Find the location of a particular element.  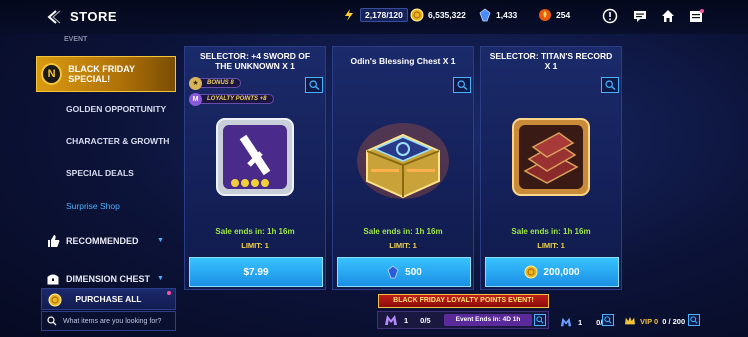

top-bar: STORE 2,178/120 + 6,535,322 1,433 254 is located at coordinates (374, 17).